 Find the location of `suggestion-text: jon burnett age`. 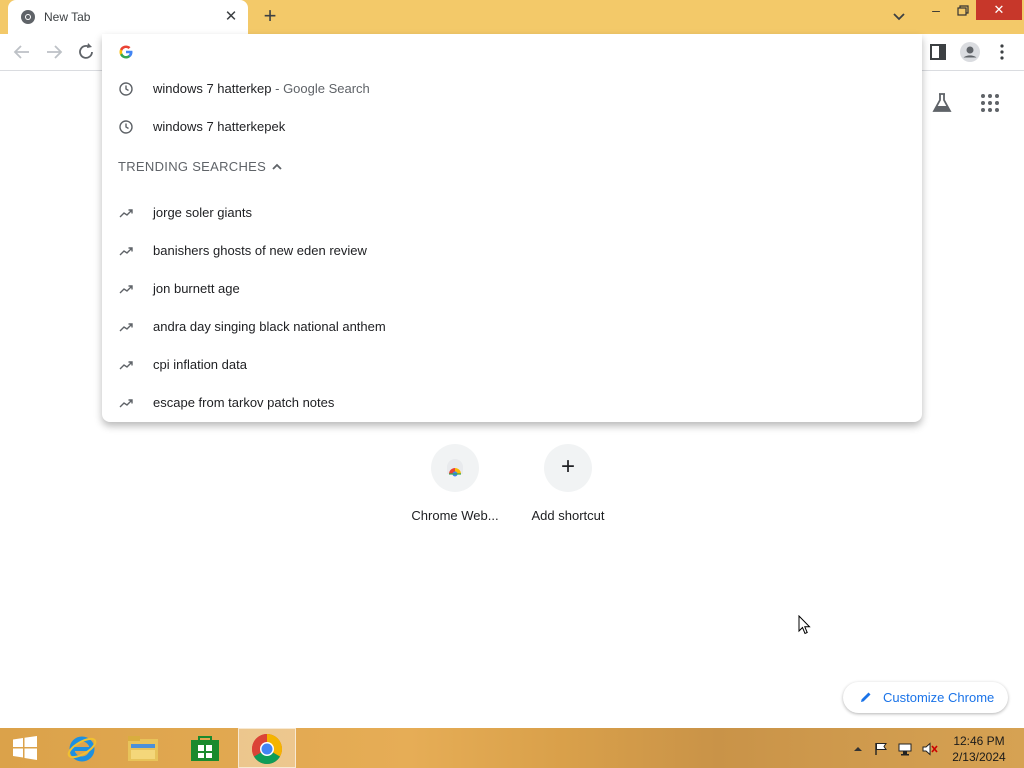

suggestion-text: jon burnett age is located at coordinates (196, 288).